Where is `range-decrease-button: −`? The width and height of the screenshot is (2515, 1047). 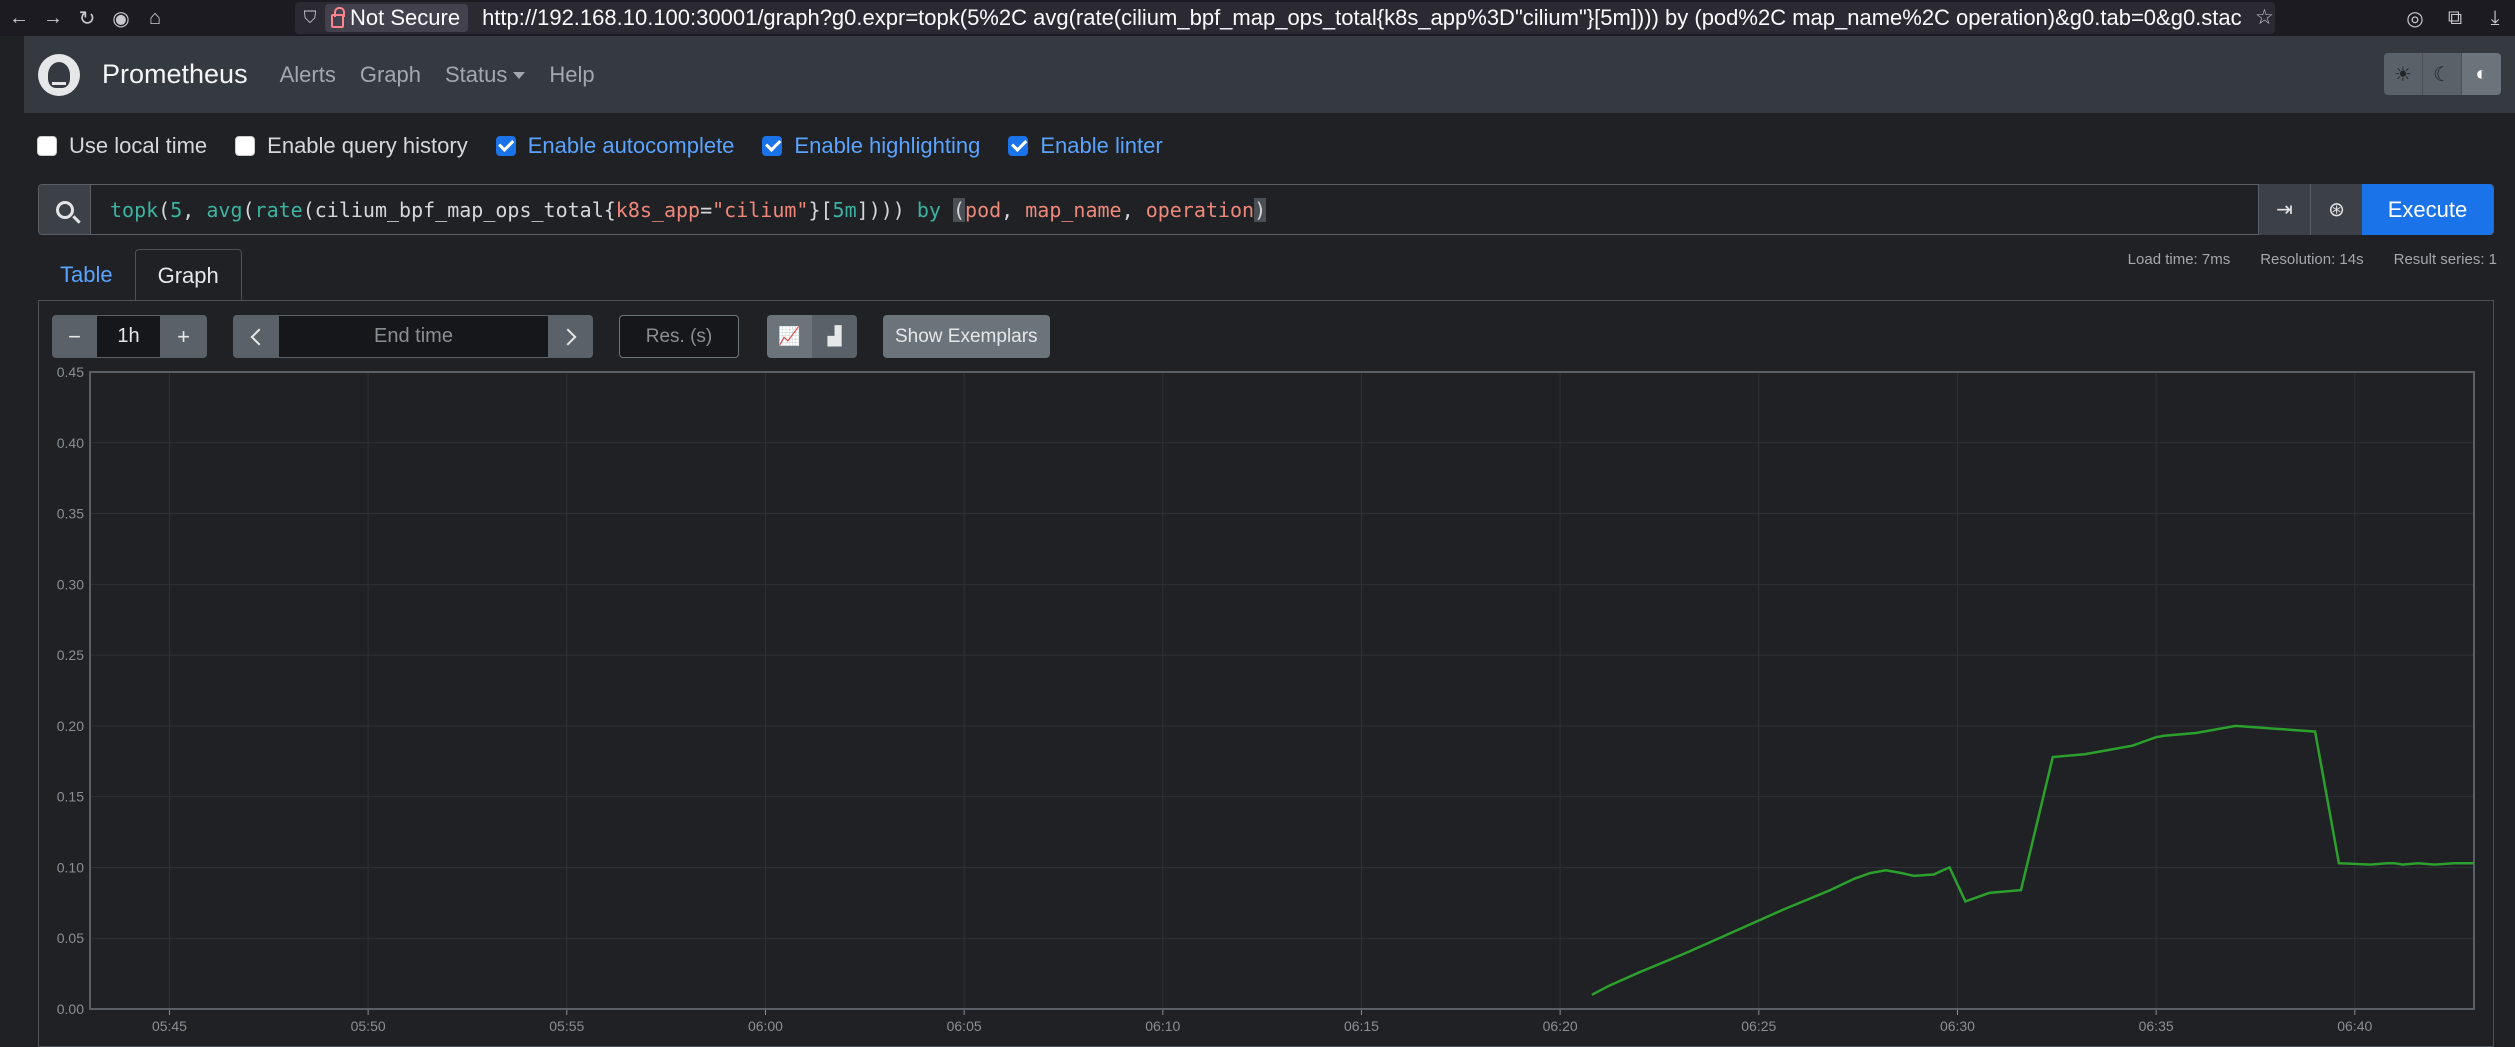 range-decrease-button: − is located at coordinates (74, 336).